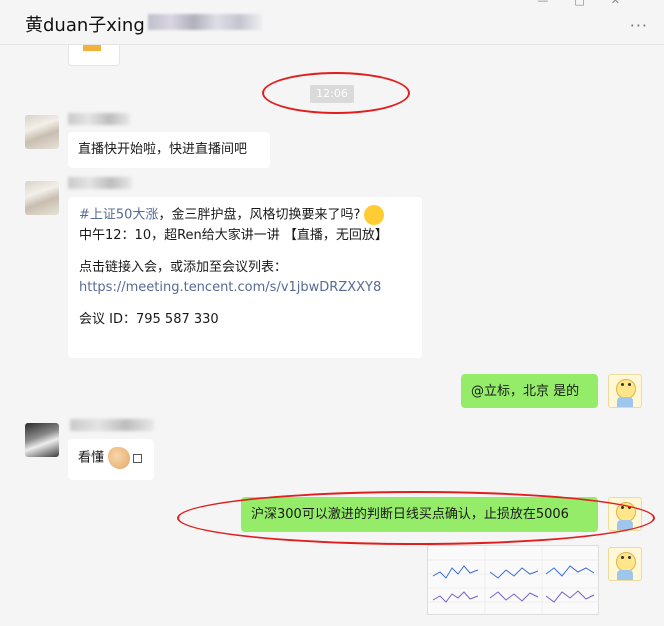  What do you see at coordinates (410, 514) in the screenshot?
I see `message-text: 沪深300可以激进的判断日线买点确认，止损放在5006` at bounding box center [410, 514].